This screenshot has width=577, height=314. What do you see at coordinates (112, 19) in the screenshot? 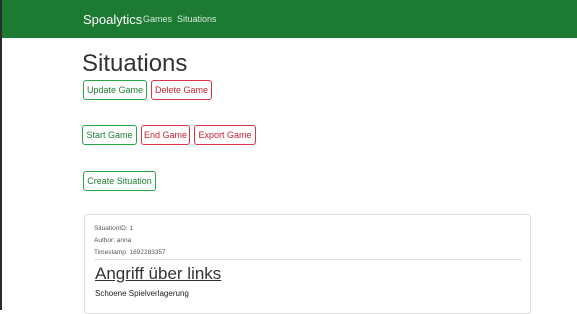
I see `brand-link: Spoalytics` at bounding box center [112, 19].